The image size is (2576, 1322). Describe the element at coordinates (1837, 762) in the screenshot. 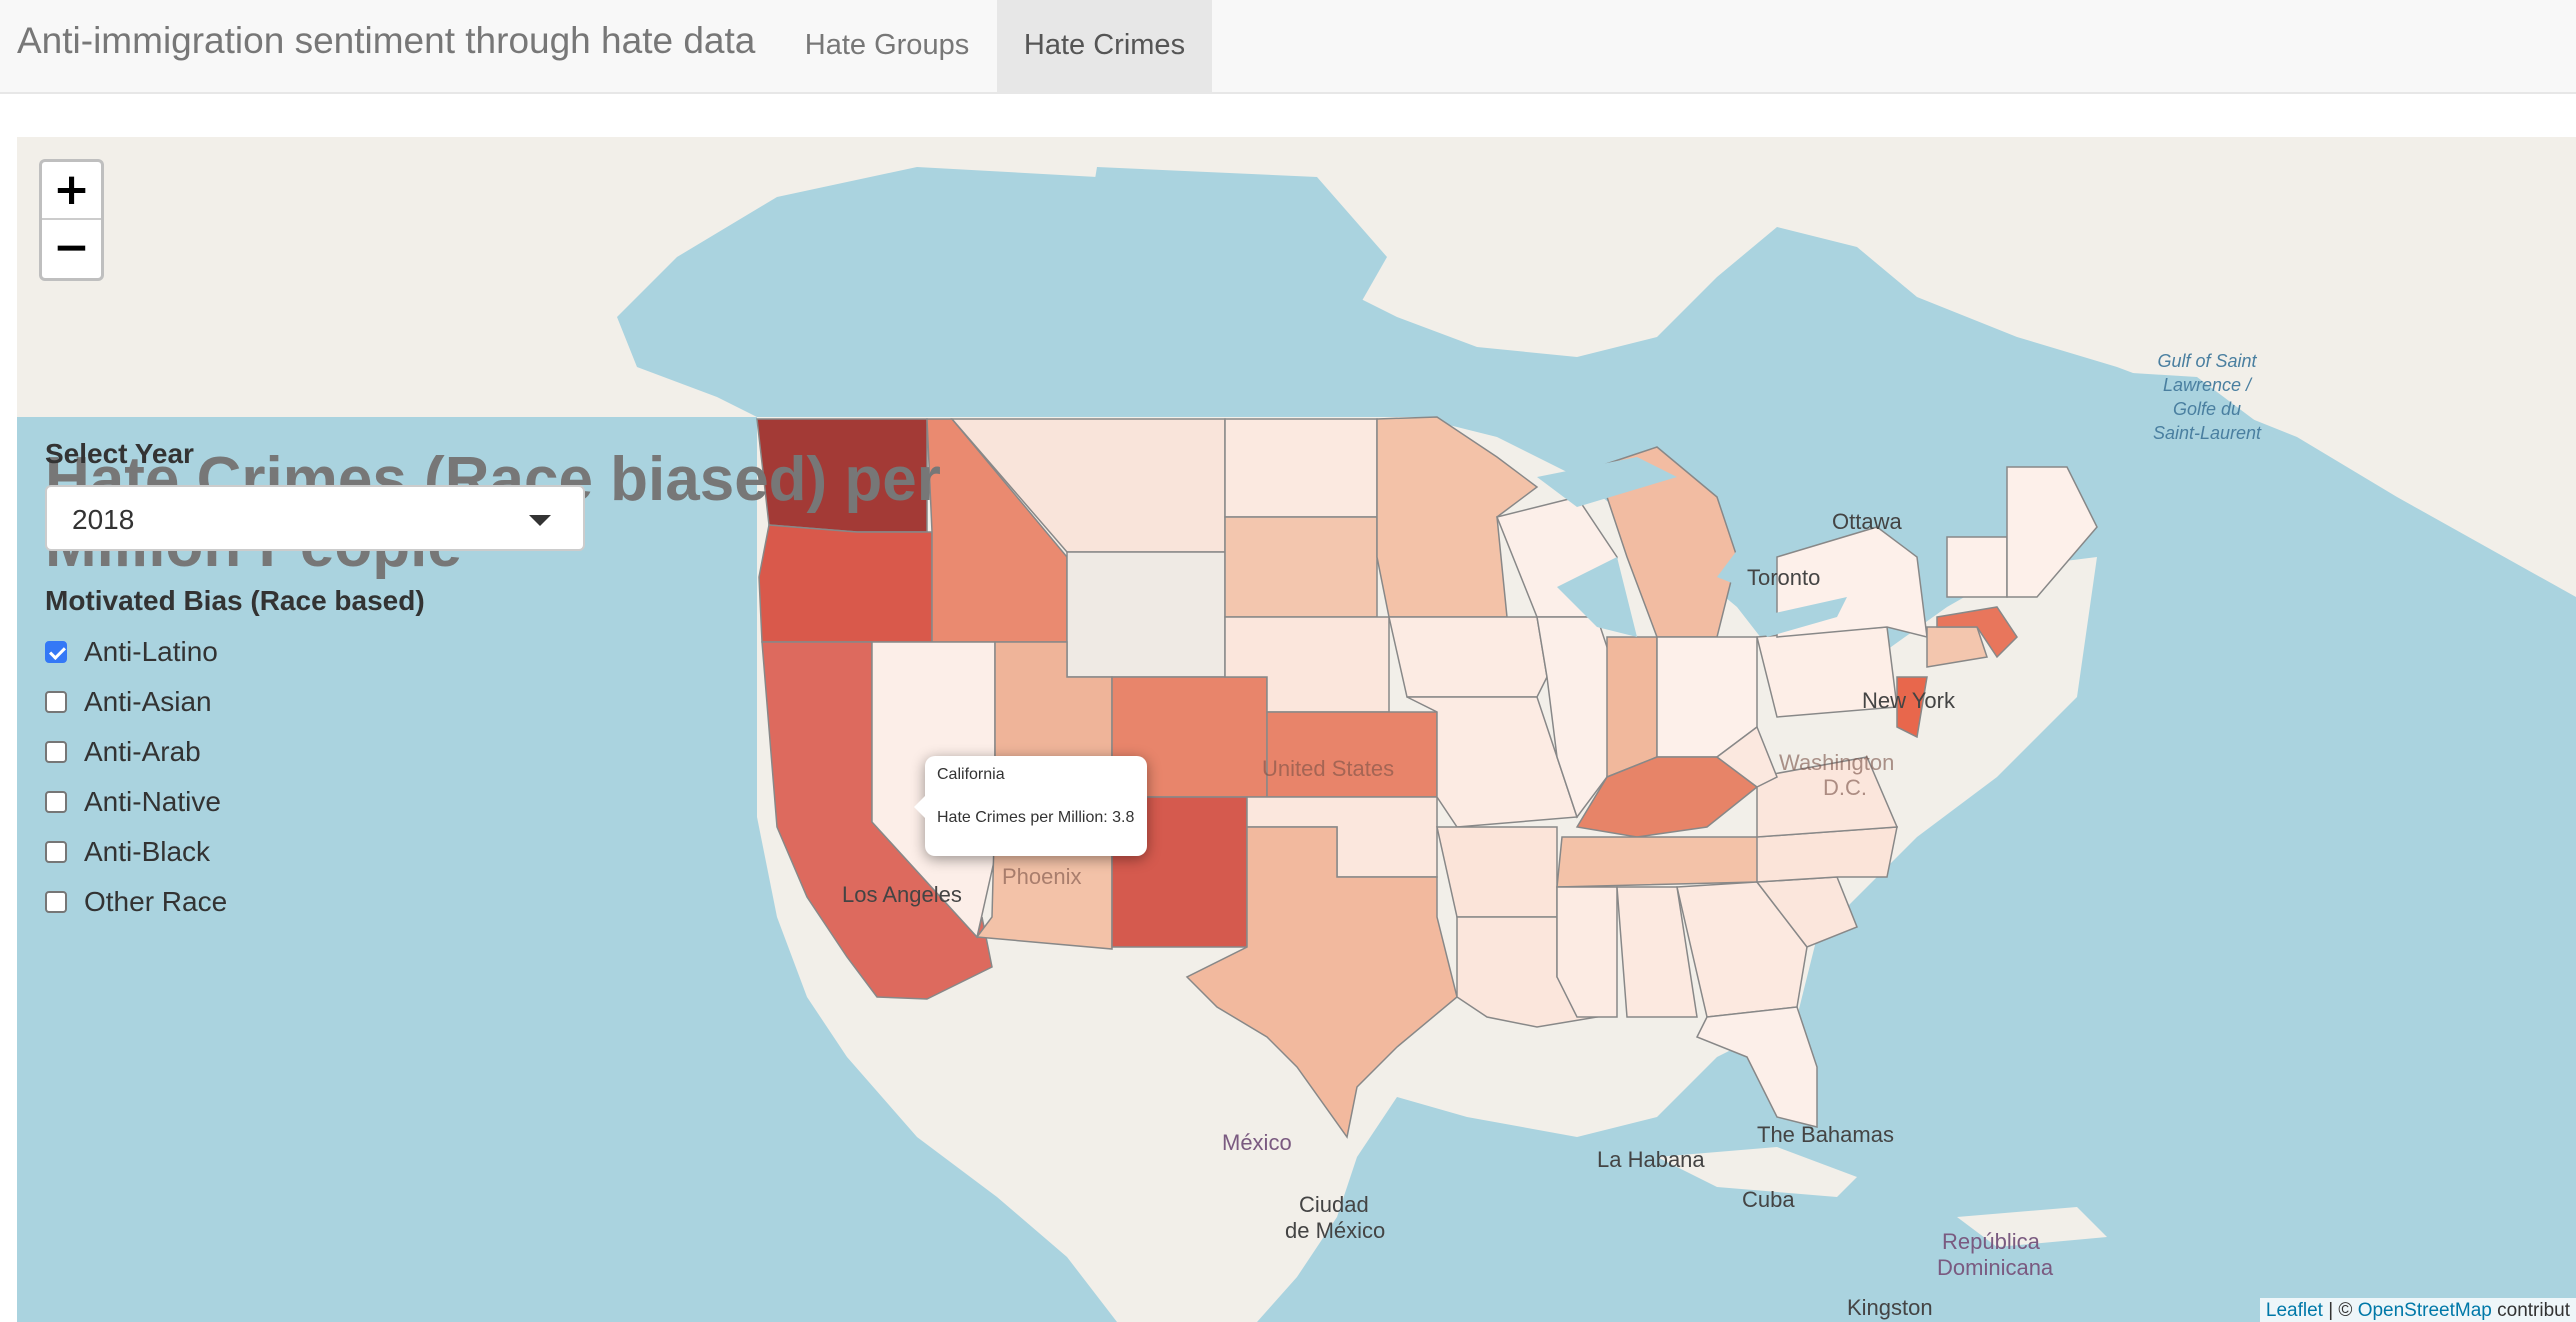

I see `label-washington: Washington` at that location.